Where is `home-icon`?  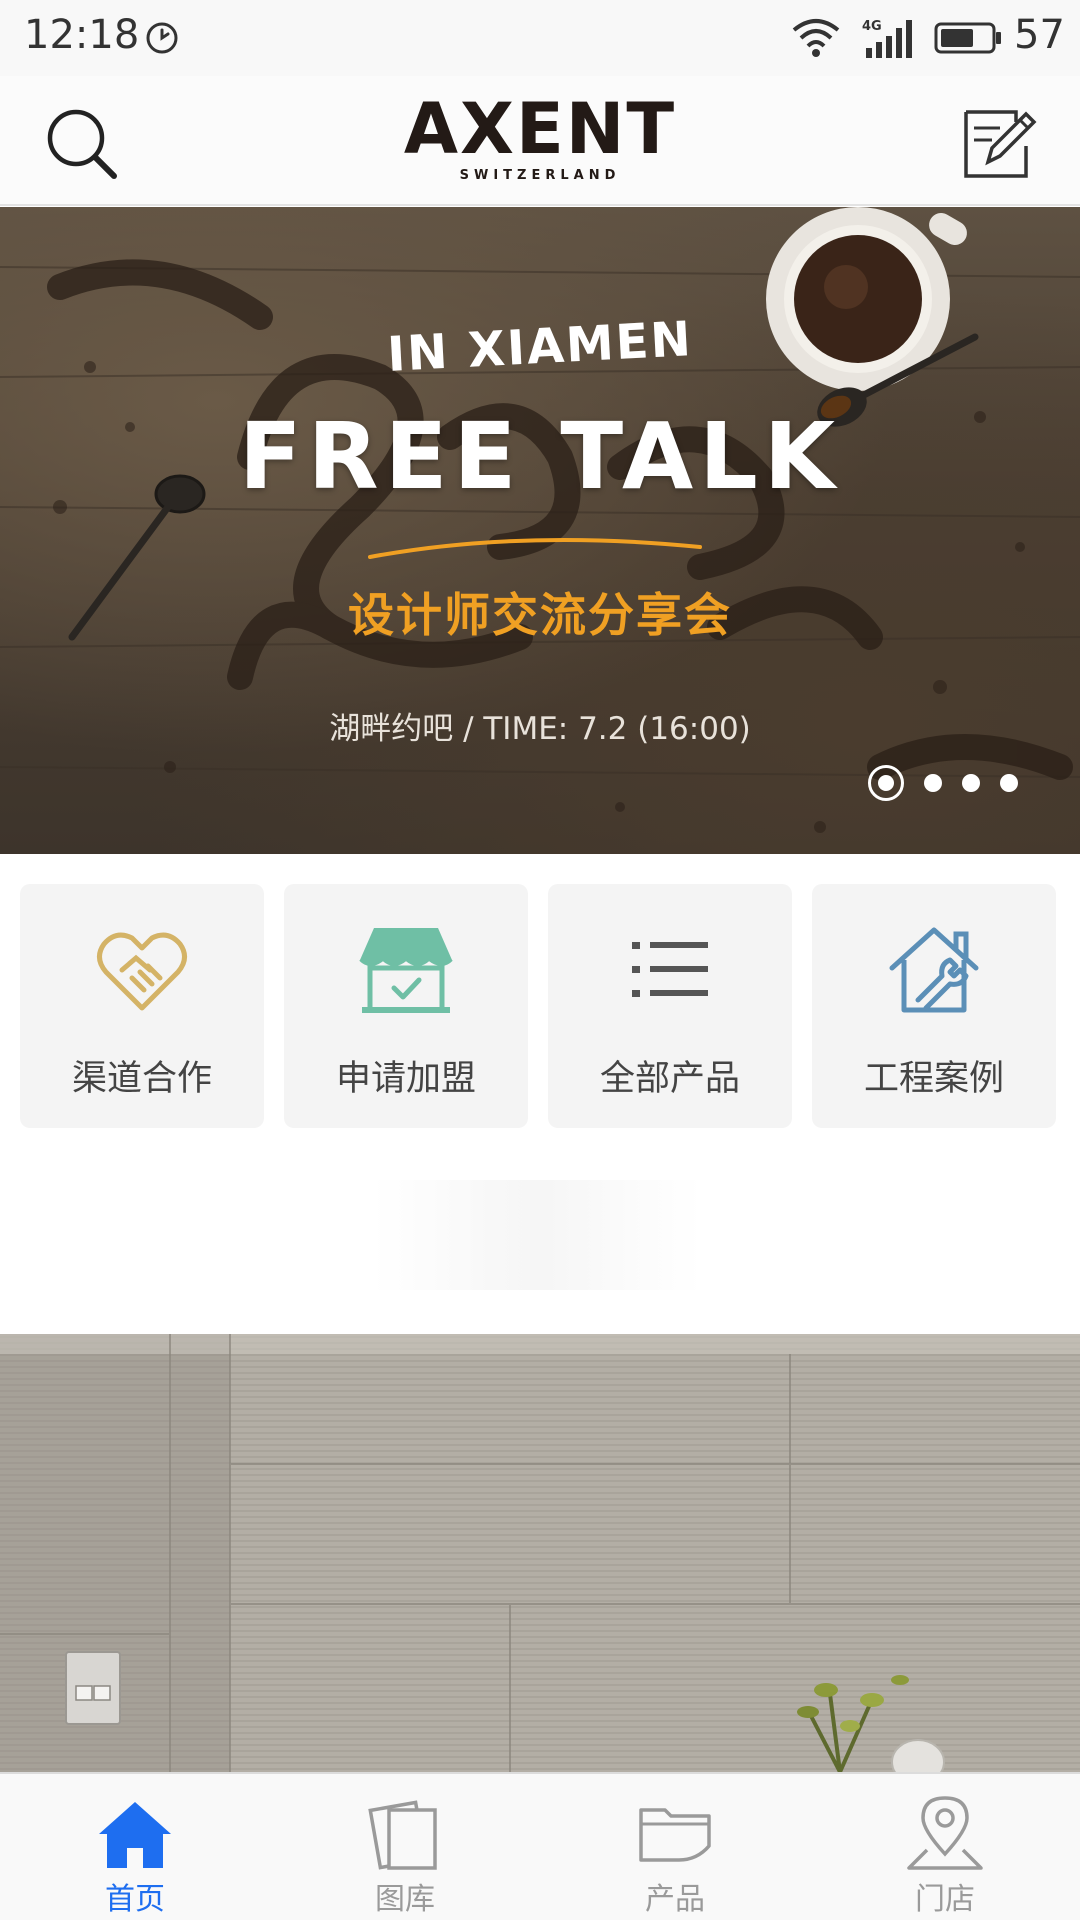
home-icon is located at coordinates (135, 1835).